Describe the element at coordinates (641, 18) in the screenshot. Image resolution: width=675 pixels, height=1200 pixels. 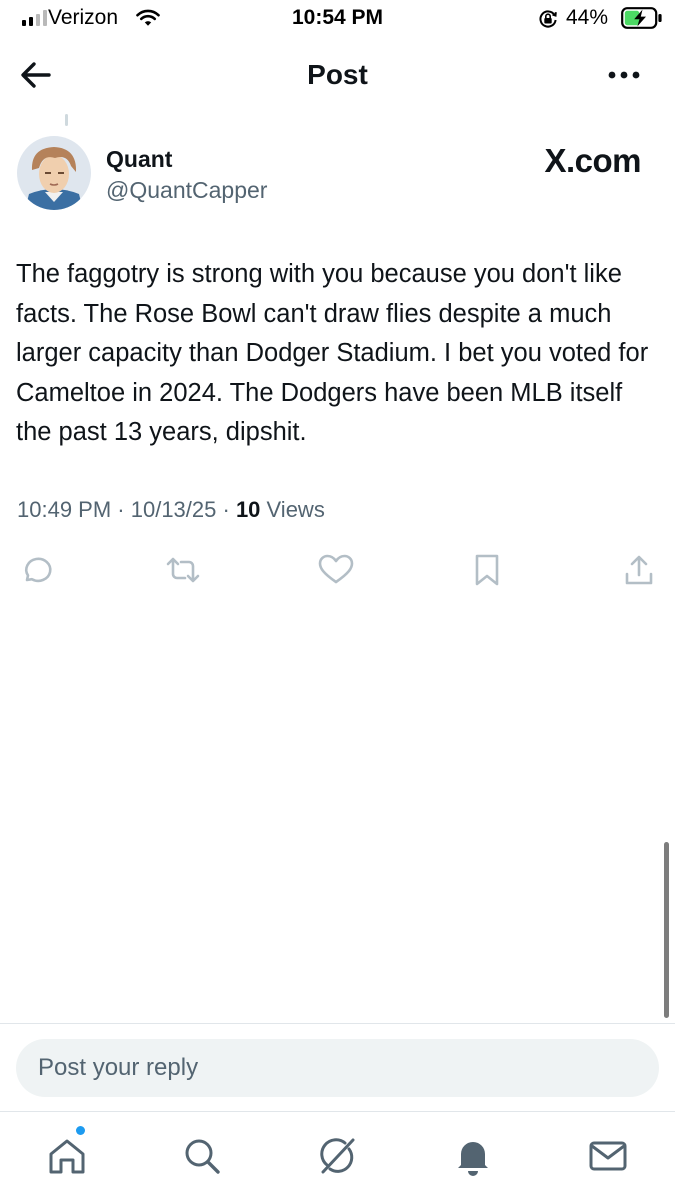
I see `battery-charging-icon` at that location.